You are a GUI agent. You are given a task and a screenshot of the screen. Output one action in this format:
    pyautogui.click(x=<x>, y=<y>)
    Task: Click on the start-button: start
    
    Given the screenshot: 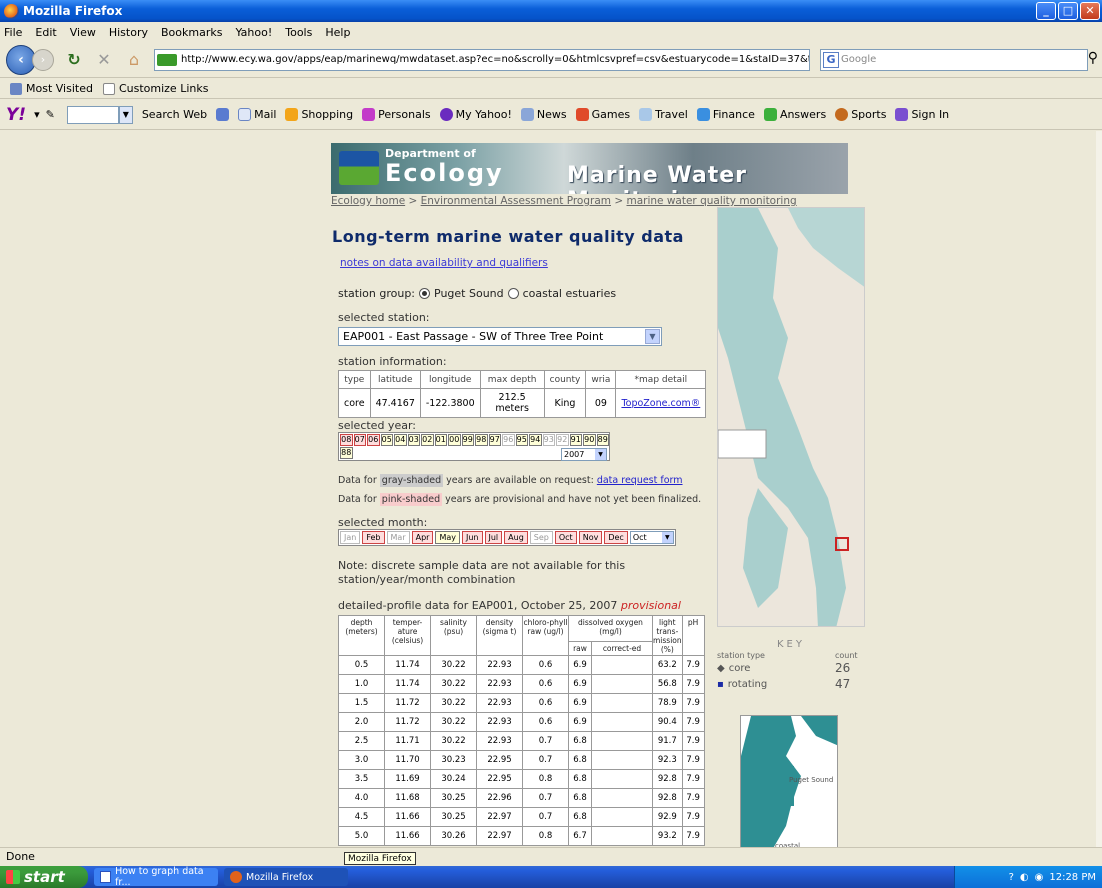 What is the action you would take?
    pyautogui.click(x=44, y=877)
    